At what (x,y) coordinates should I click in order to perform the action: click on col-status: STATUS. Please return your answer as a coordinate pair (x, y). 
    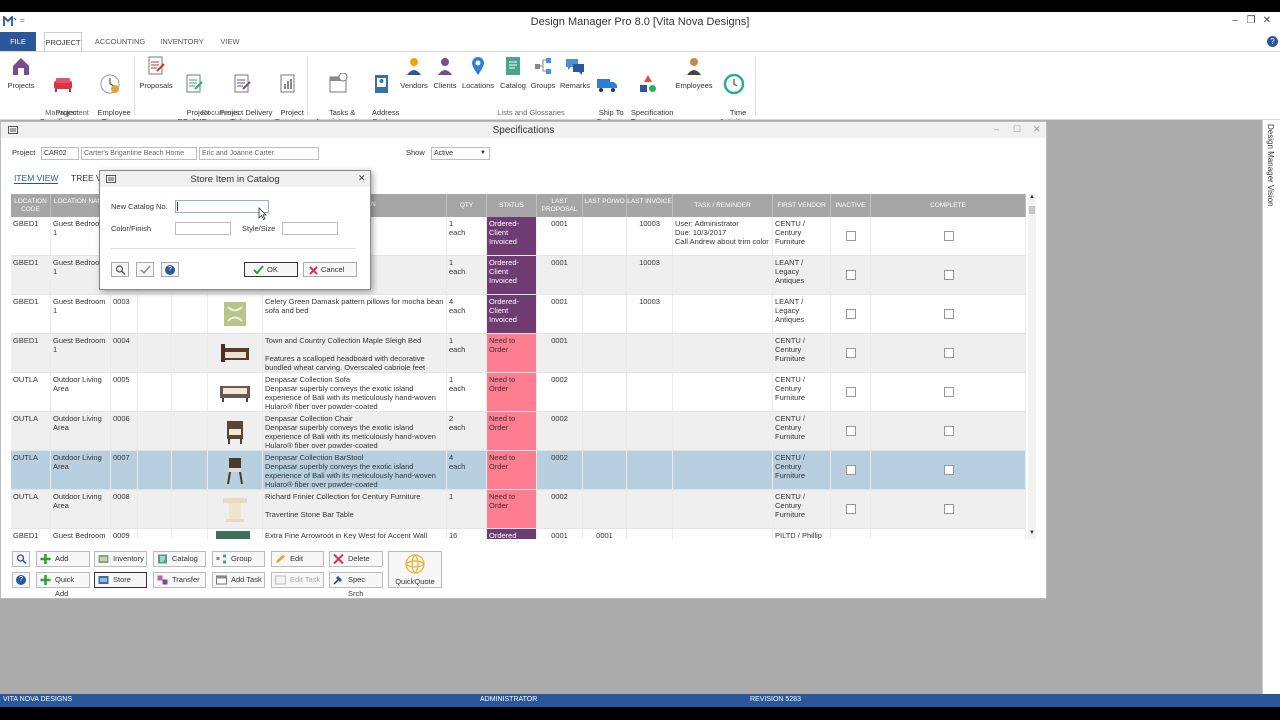
    Looking at the image, I should click on (512, 205).